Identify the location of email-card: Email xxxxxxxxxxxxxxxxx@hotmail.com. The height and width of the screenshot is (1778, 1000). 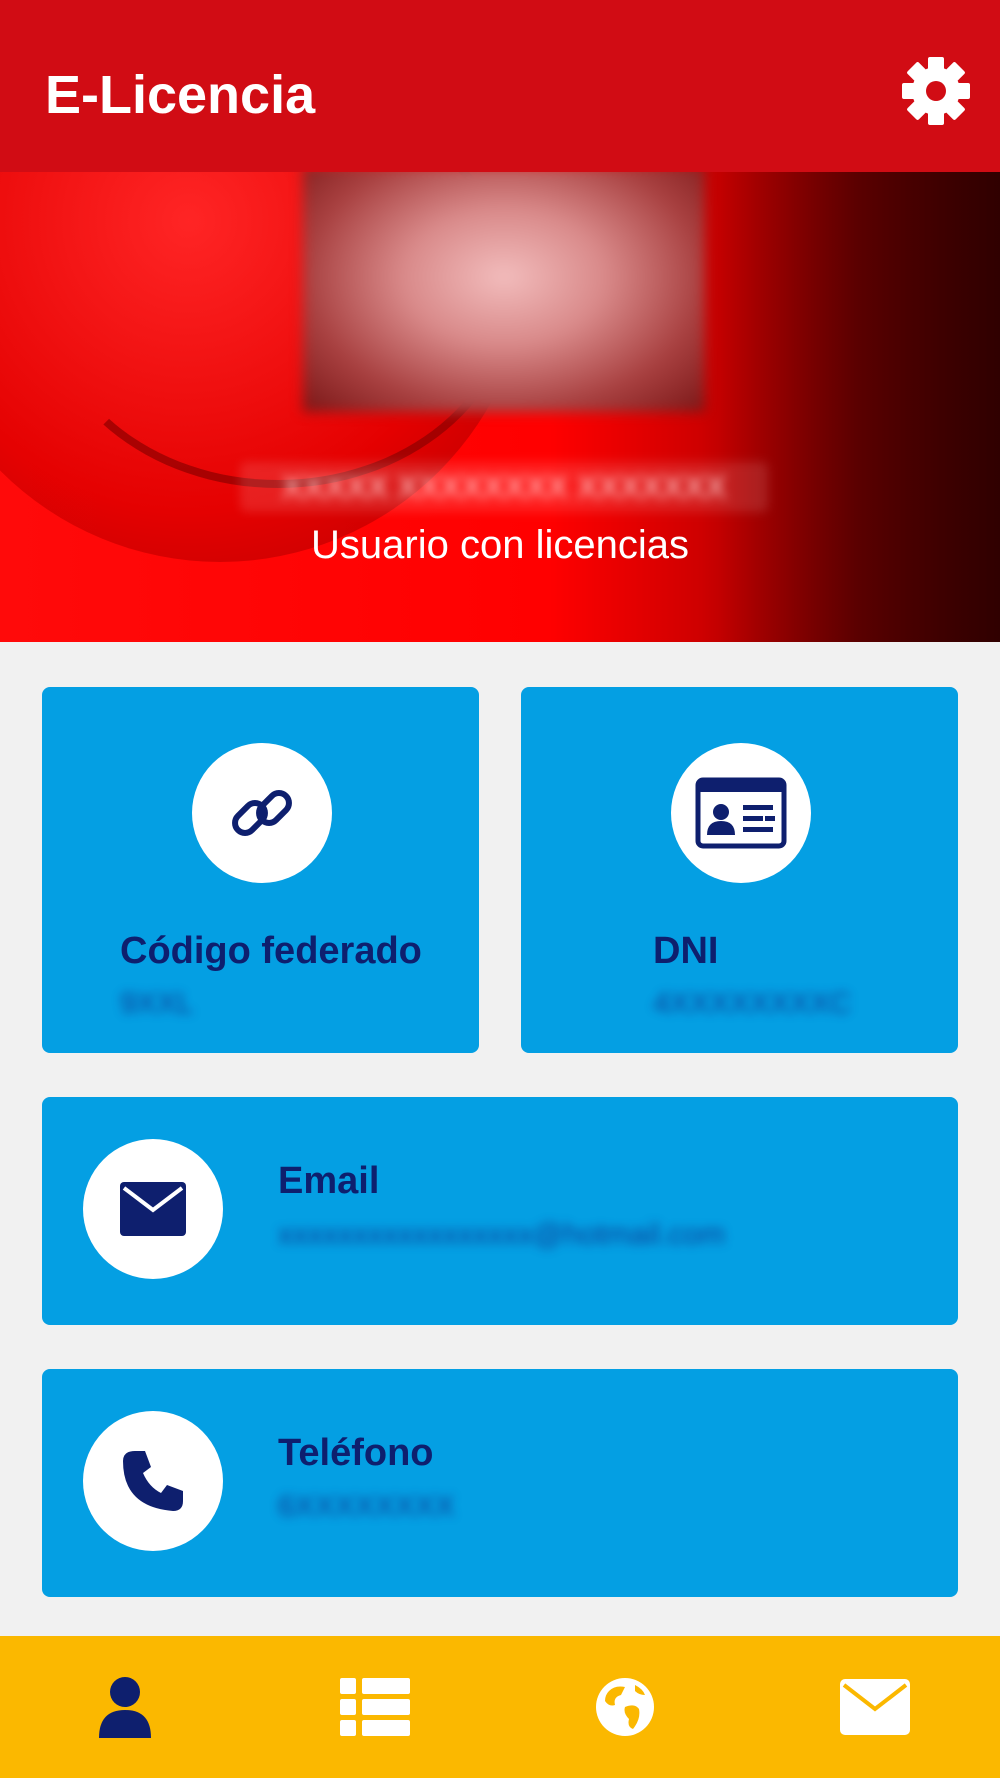
(500, 1211).